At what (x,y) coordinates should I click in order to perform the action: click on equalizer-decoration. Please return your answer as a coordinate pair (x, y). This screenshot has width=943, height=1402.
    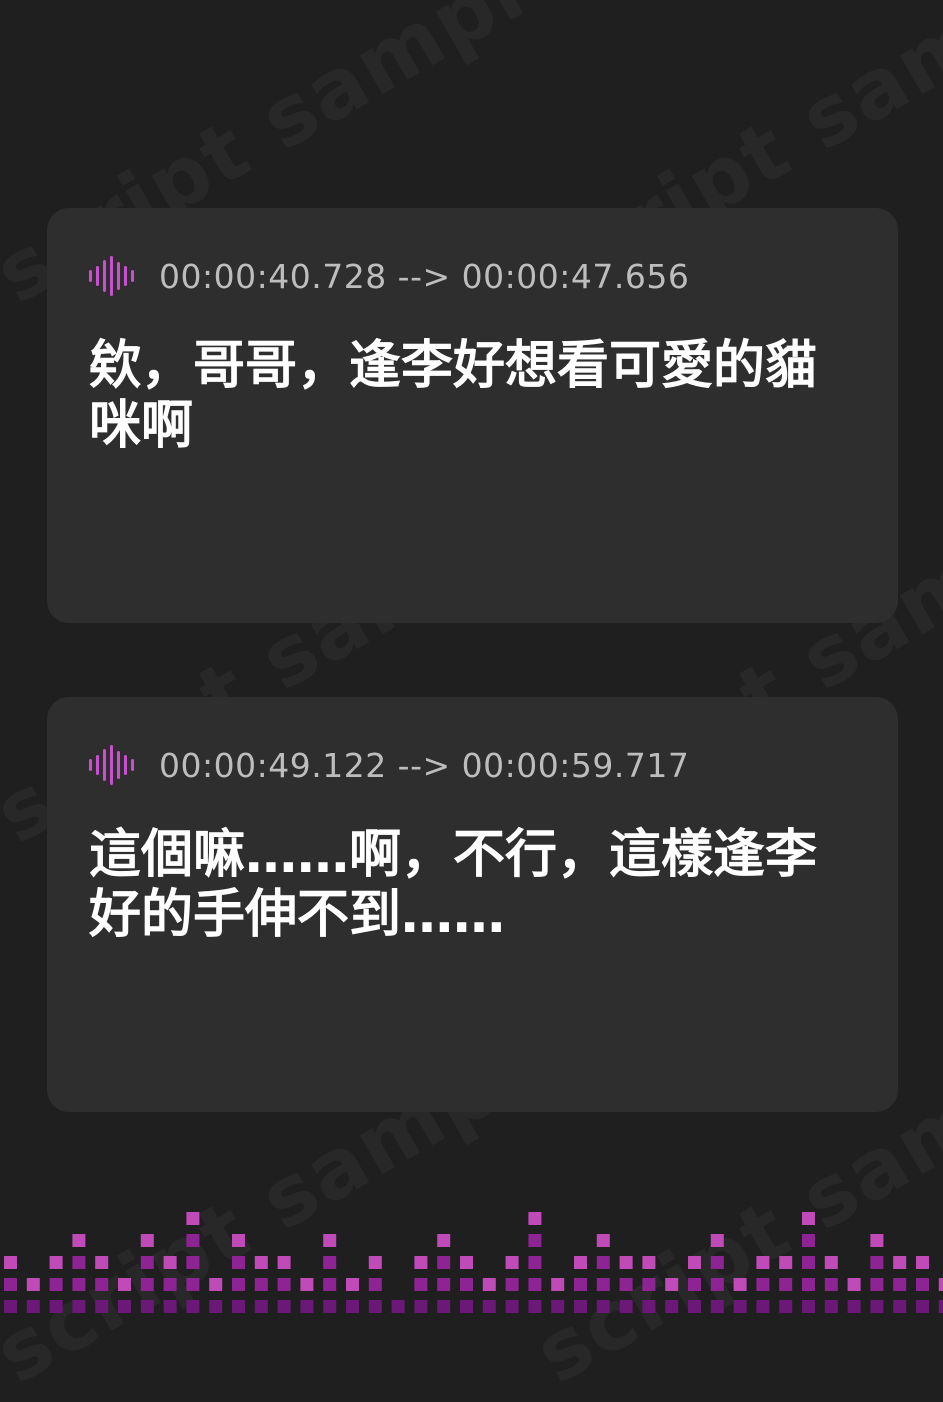
    Looking at the image, I should click on (473, 1262).